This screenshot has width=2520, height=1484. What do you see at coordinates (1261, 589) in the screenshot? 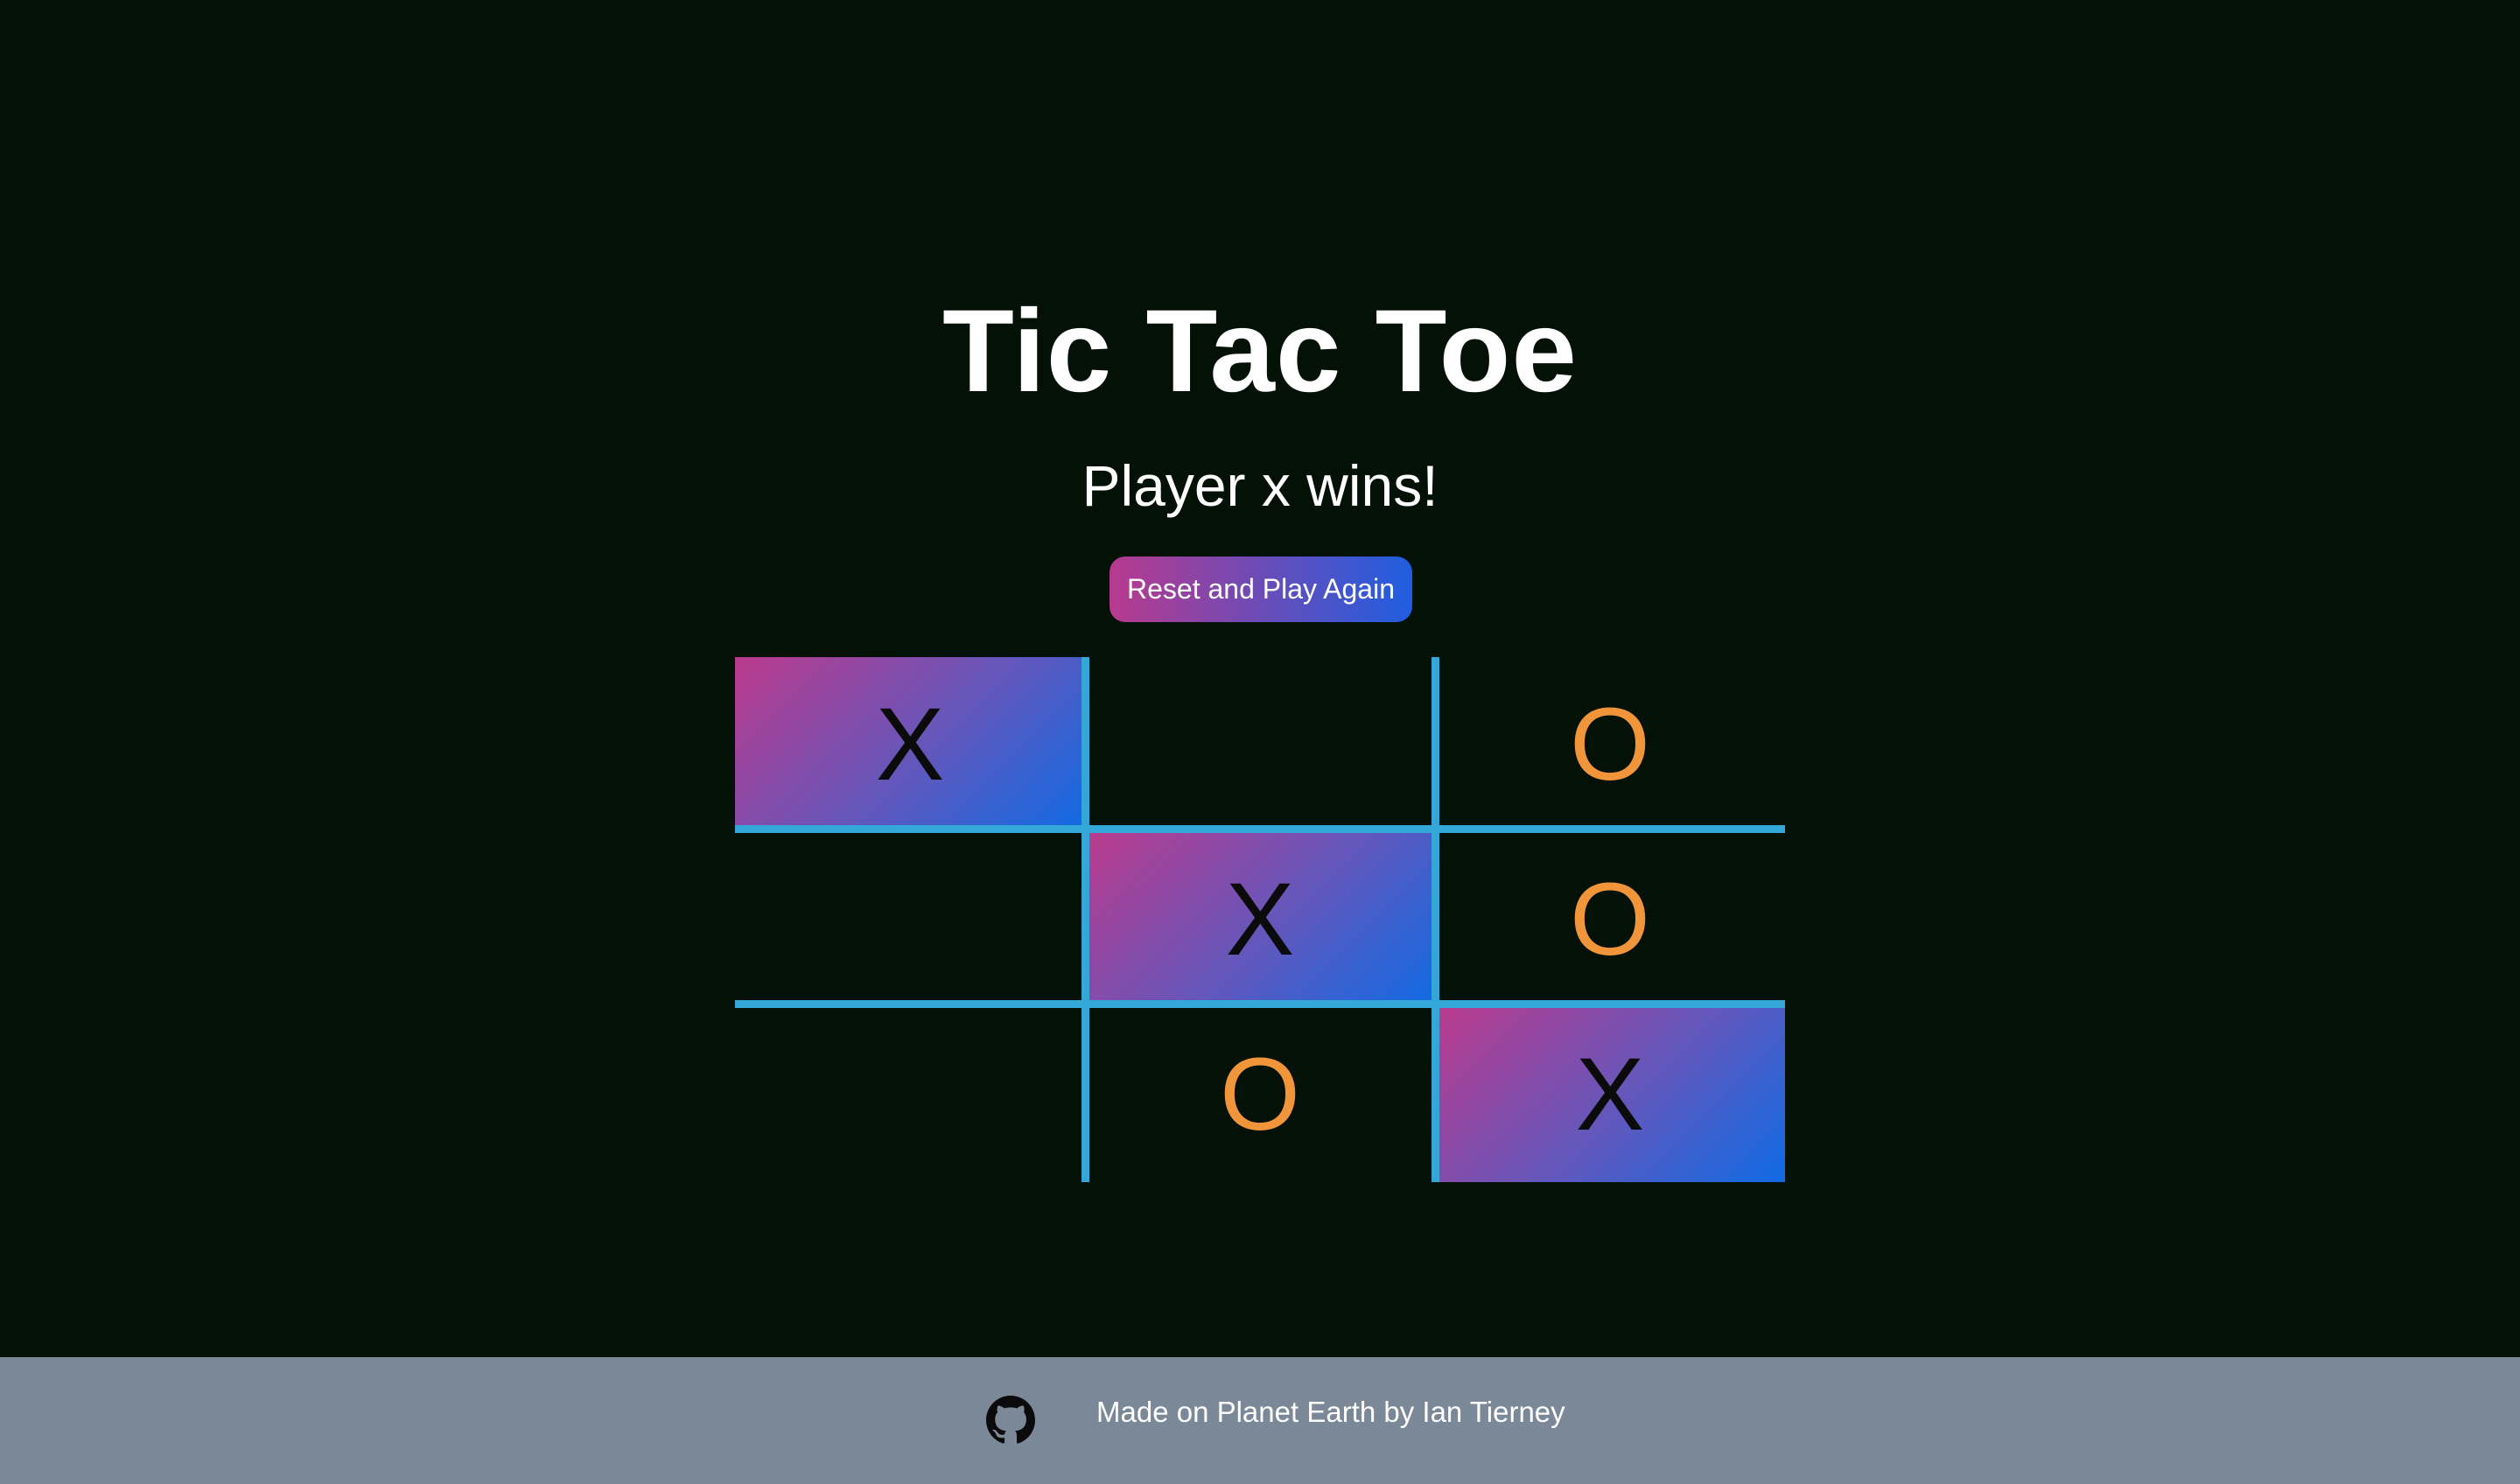
I see `reset-button: Reset and Play Again` at bounding box center [1261, 589].